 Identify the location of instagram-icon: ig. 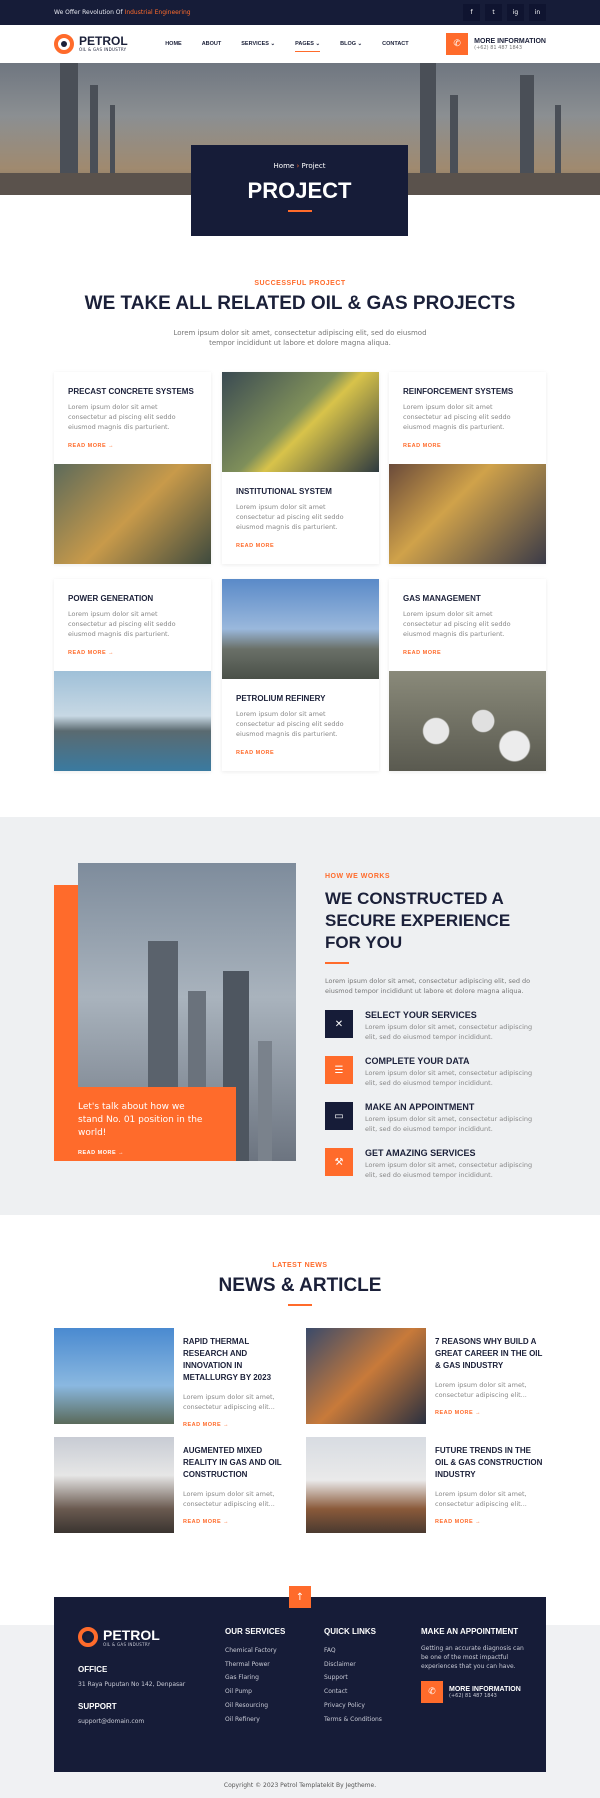
(515, 12).